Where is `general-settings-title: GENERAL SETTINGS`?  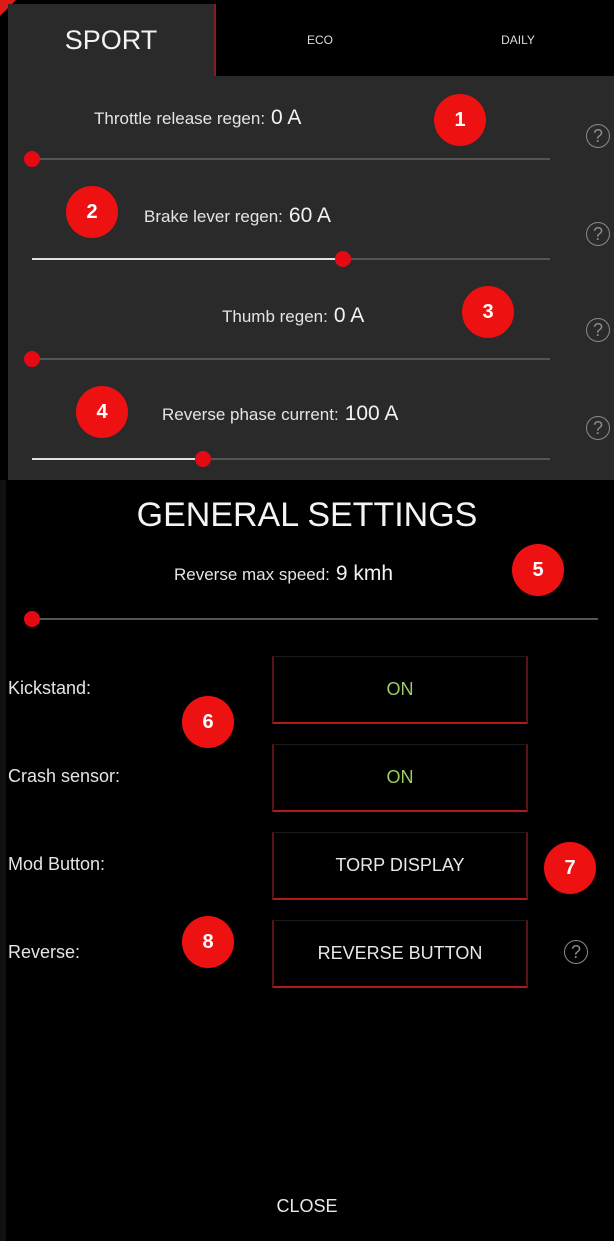
general-settings-title: GENERAL SETTINGS is located at coordinates (307, 515).